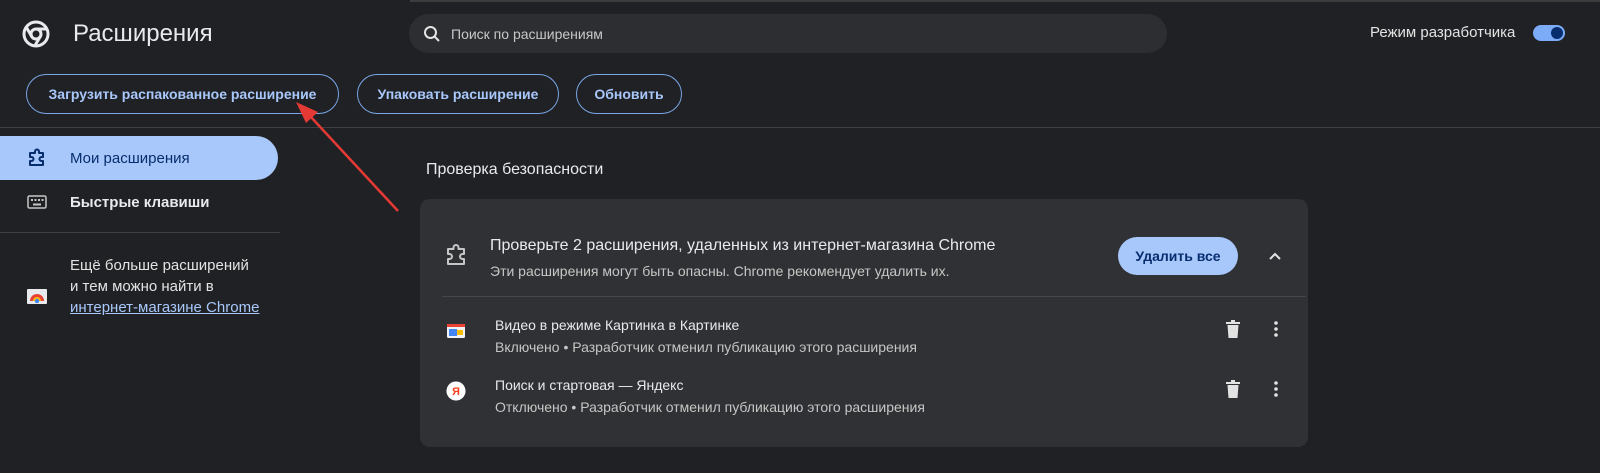 The height and width of the screenshot is (473, 1600). Describe the element at coordinates (589, 385) in the screenshot. I see `extension-name: Поиск и стартовая — Яндекс` at that location.